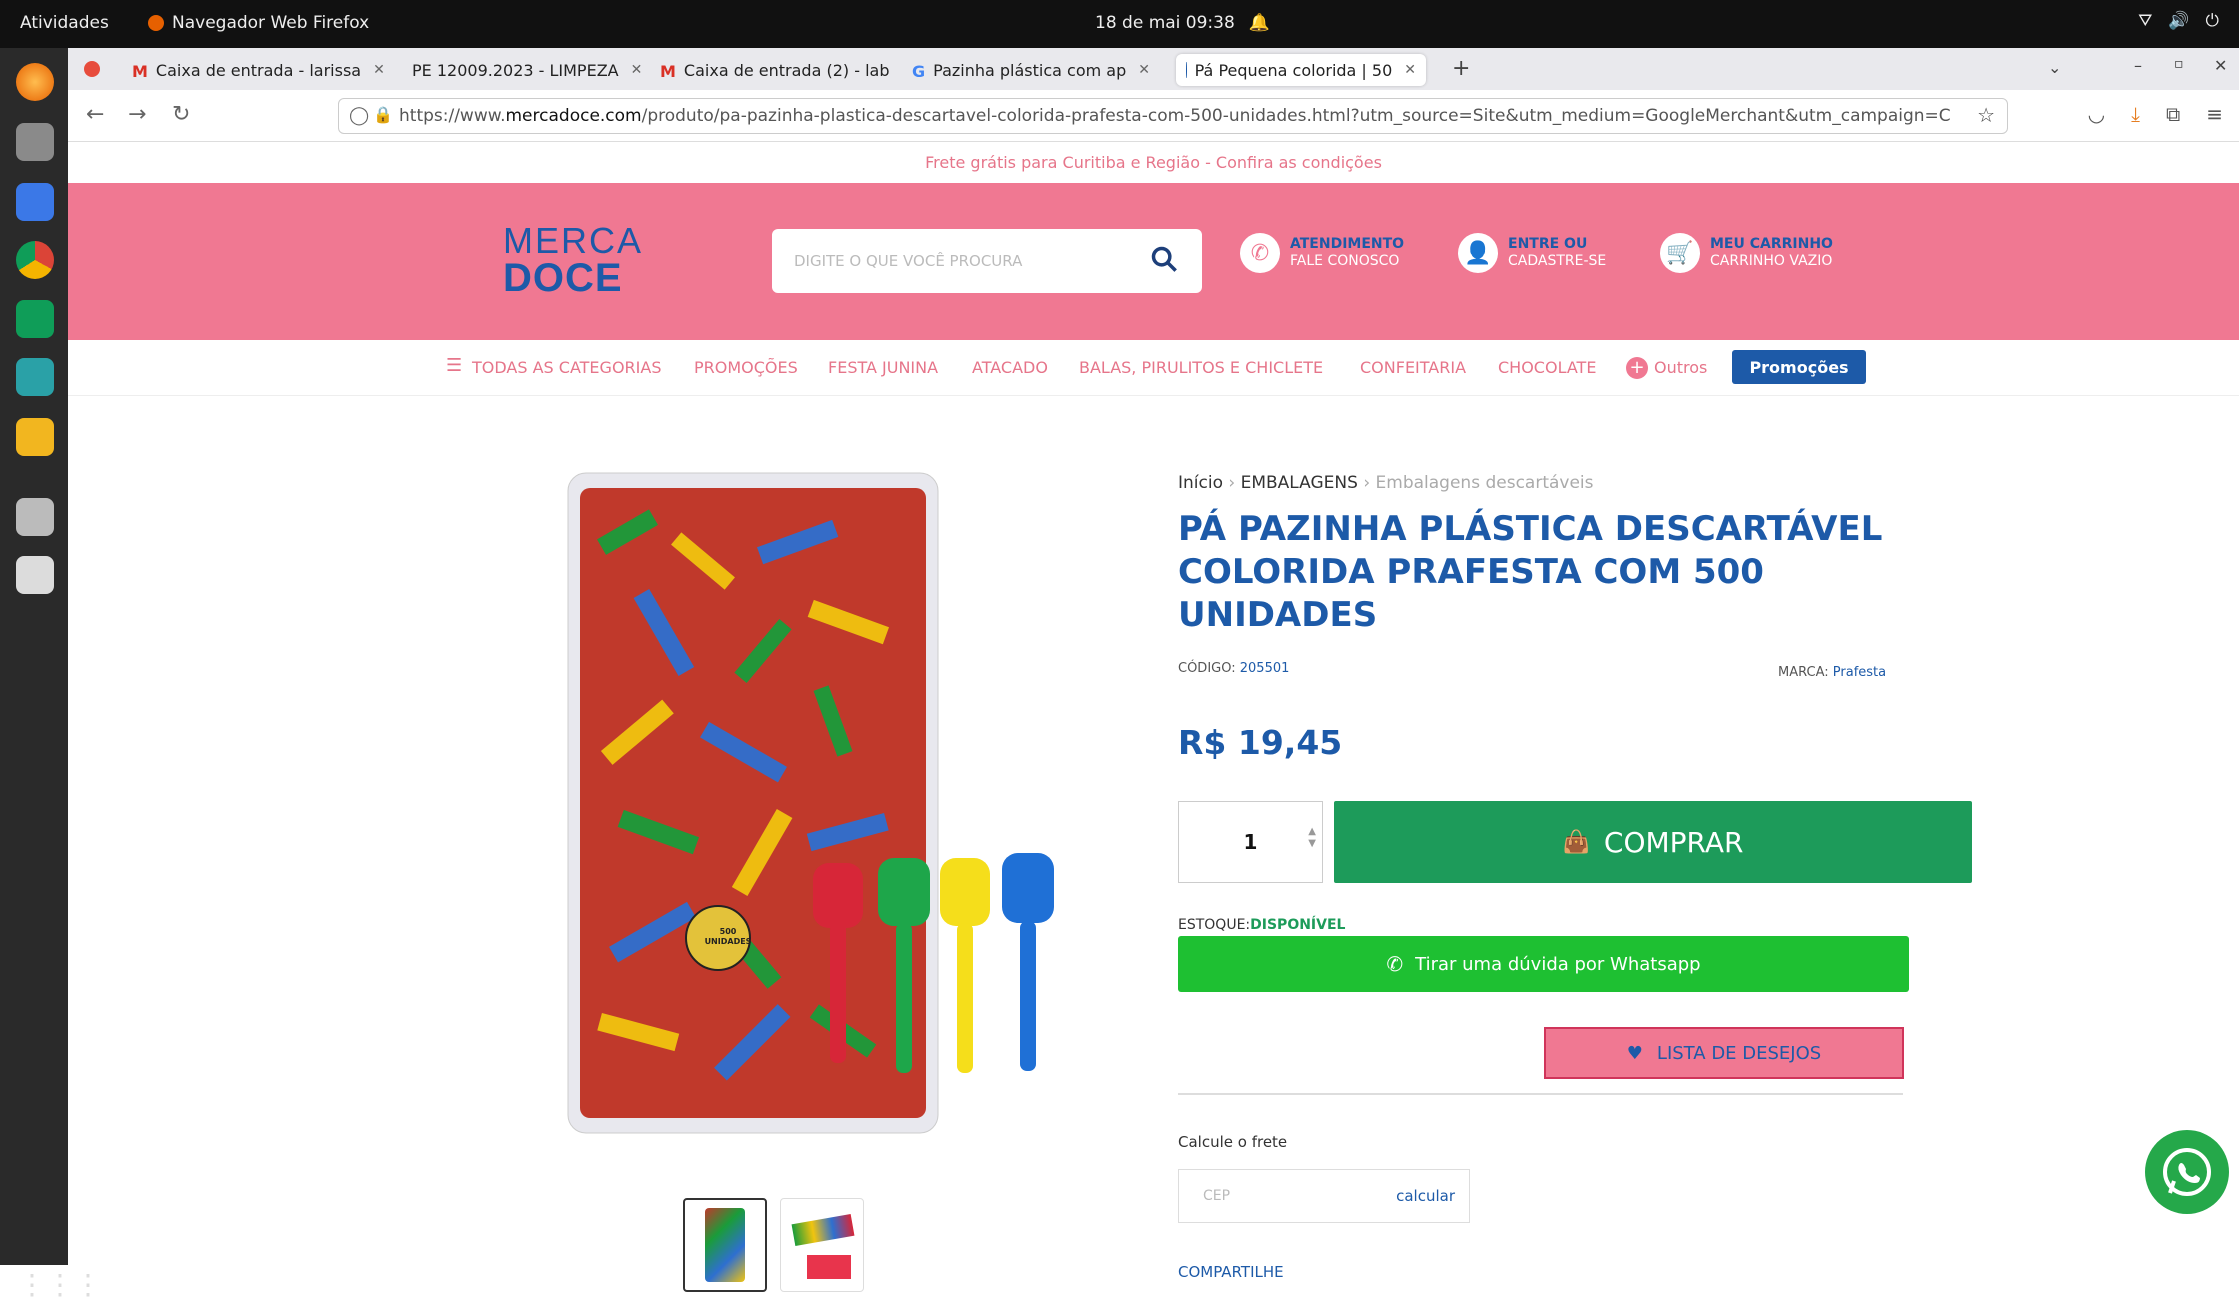 Image resolution: width=2239 pixels, height=1301 pixels. I want to click on tab-gmail-1: M Caixa de entrada - larissa ✕, so click(257, 70).